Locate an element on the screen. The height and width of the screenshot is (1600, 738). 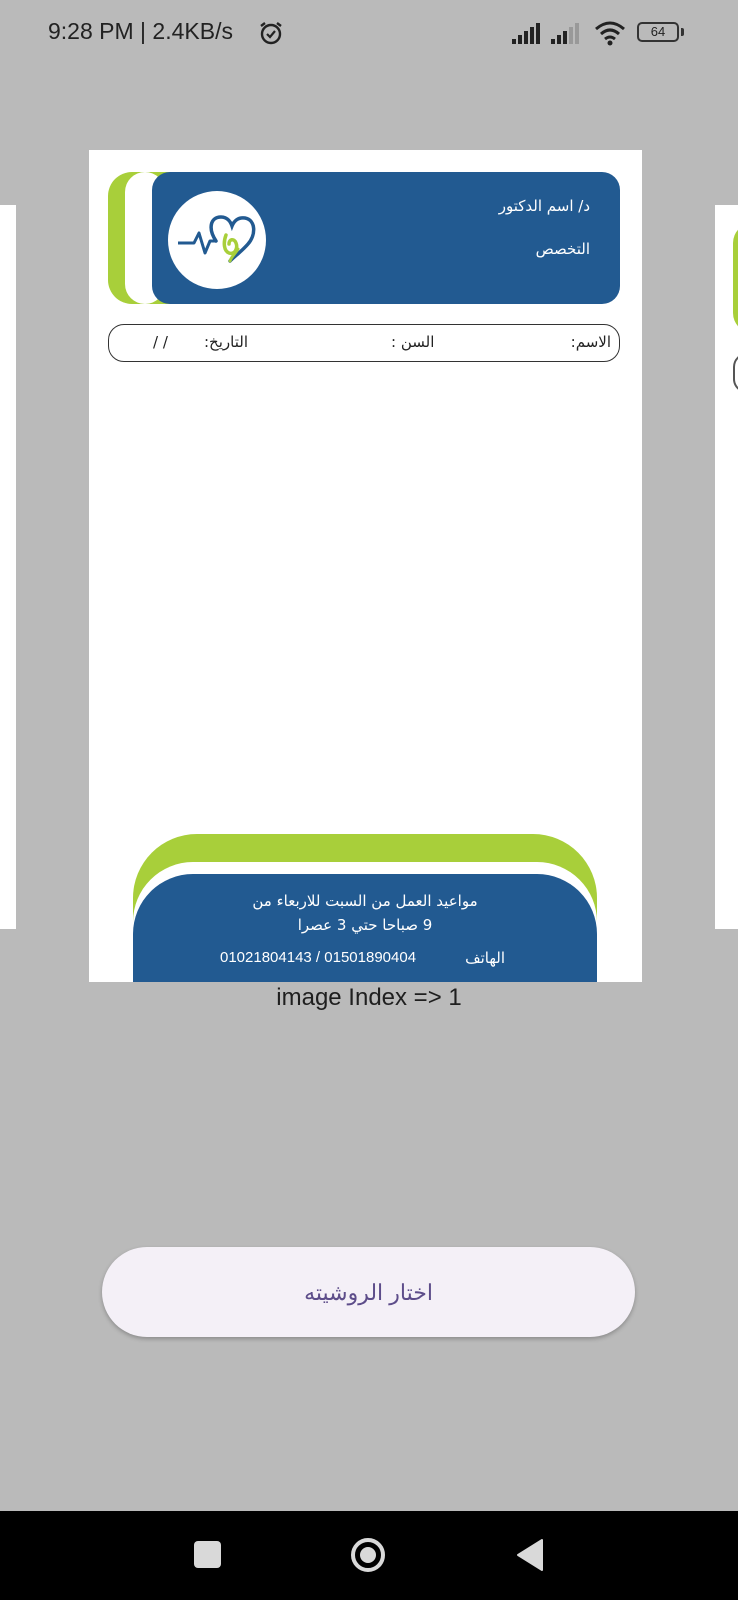
choose-prescription-button: اختار الروشيته is located at coordinates (368, 1292).